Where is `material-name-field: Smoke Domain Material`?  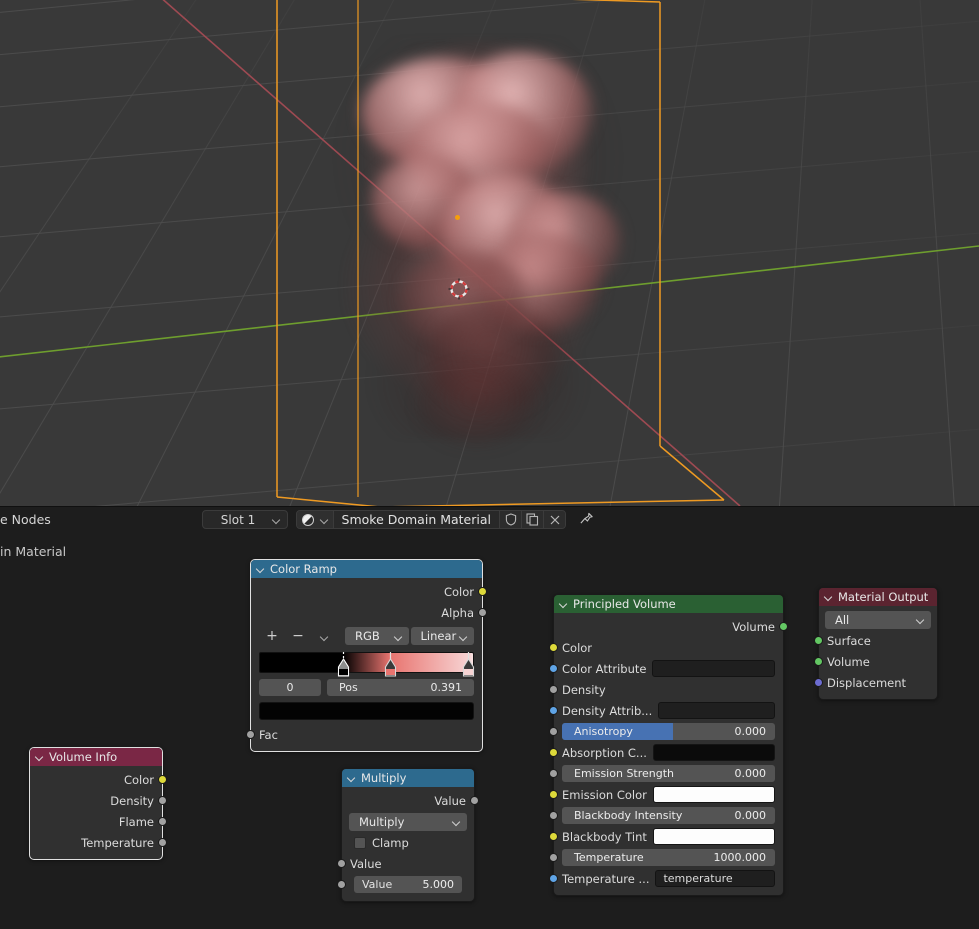 material-name-field: Smoke Domain Material is located at coordinates (416, 519).